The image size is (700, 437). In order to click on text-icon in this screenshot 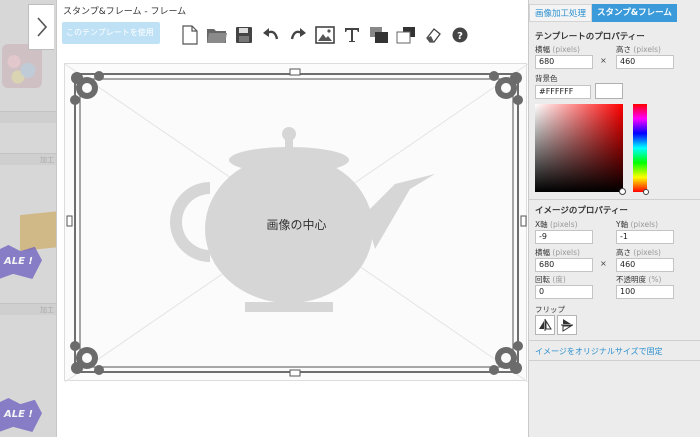, I will do `click(352, 35)`.